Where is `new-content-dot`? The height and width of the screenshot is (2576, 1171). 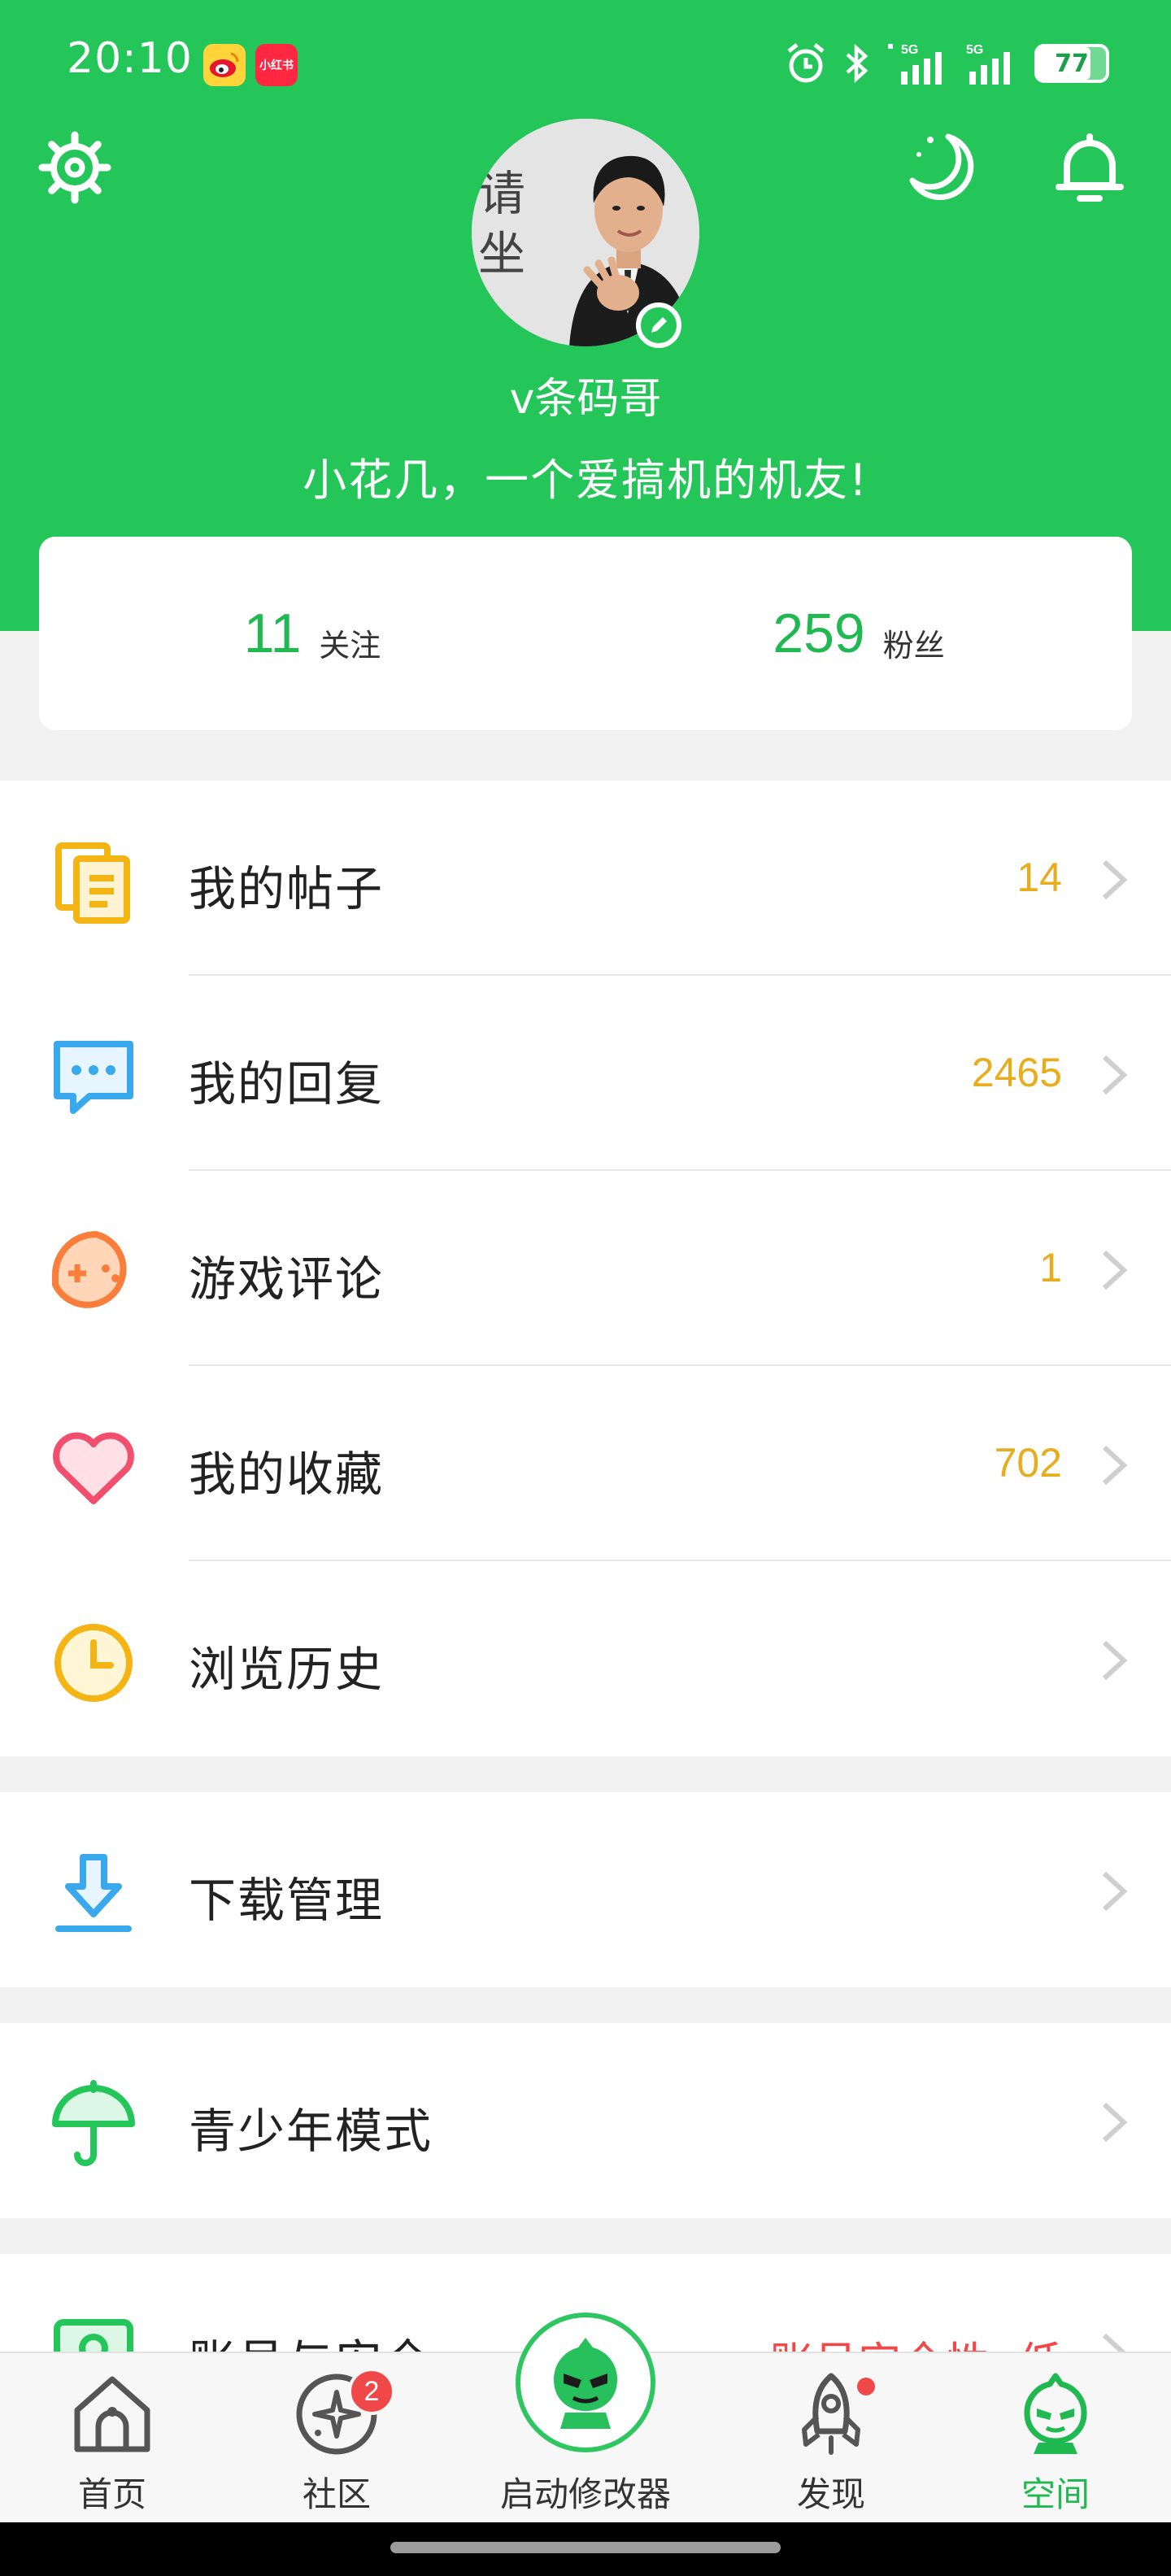
new-content-dot is located at coordinates (866, 2387).